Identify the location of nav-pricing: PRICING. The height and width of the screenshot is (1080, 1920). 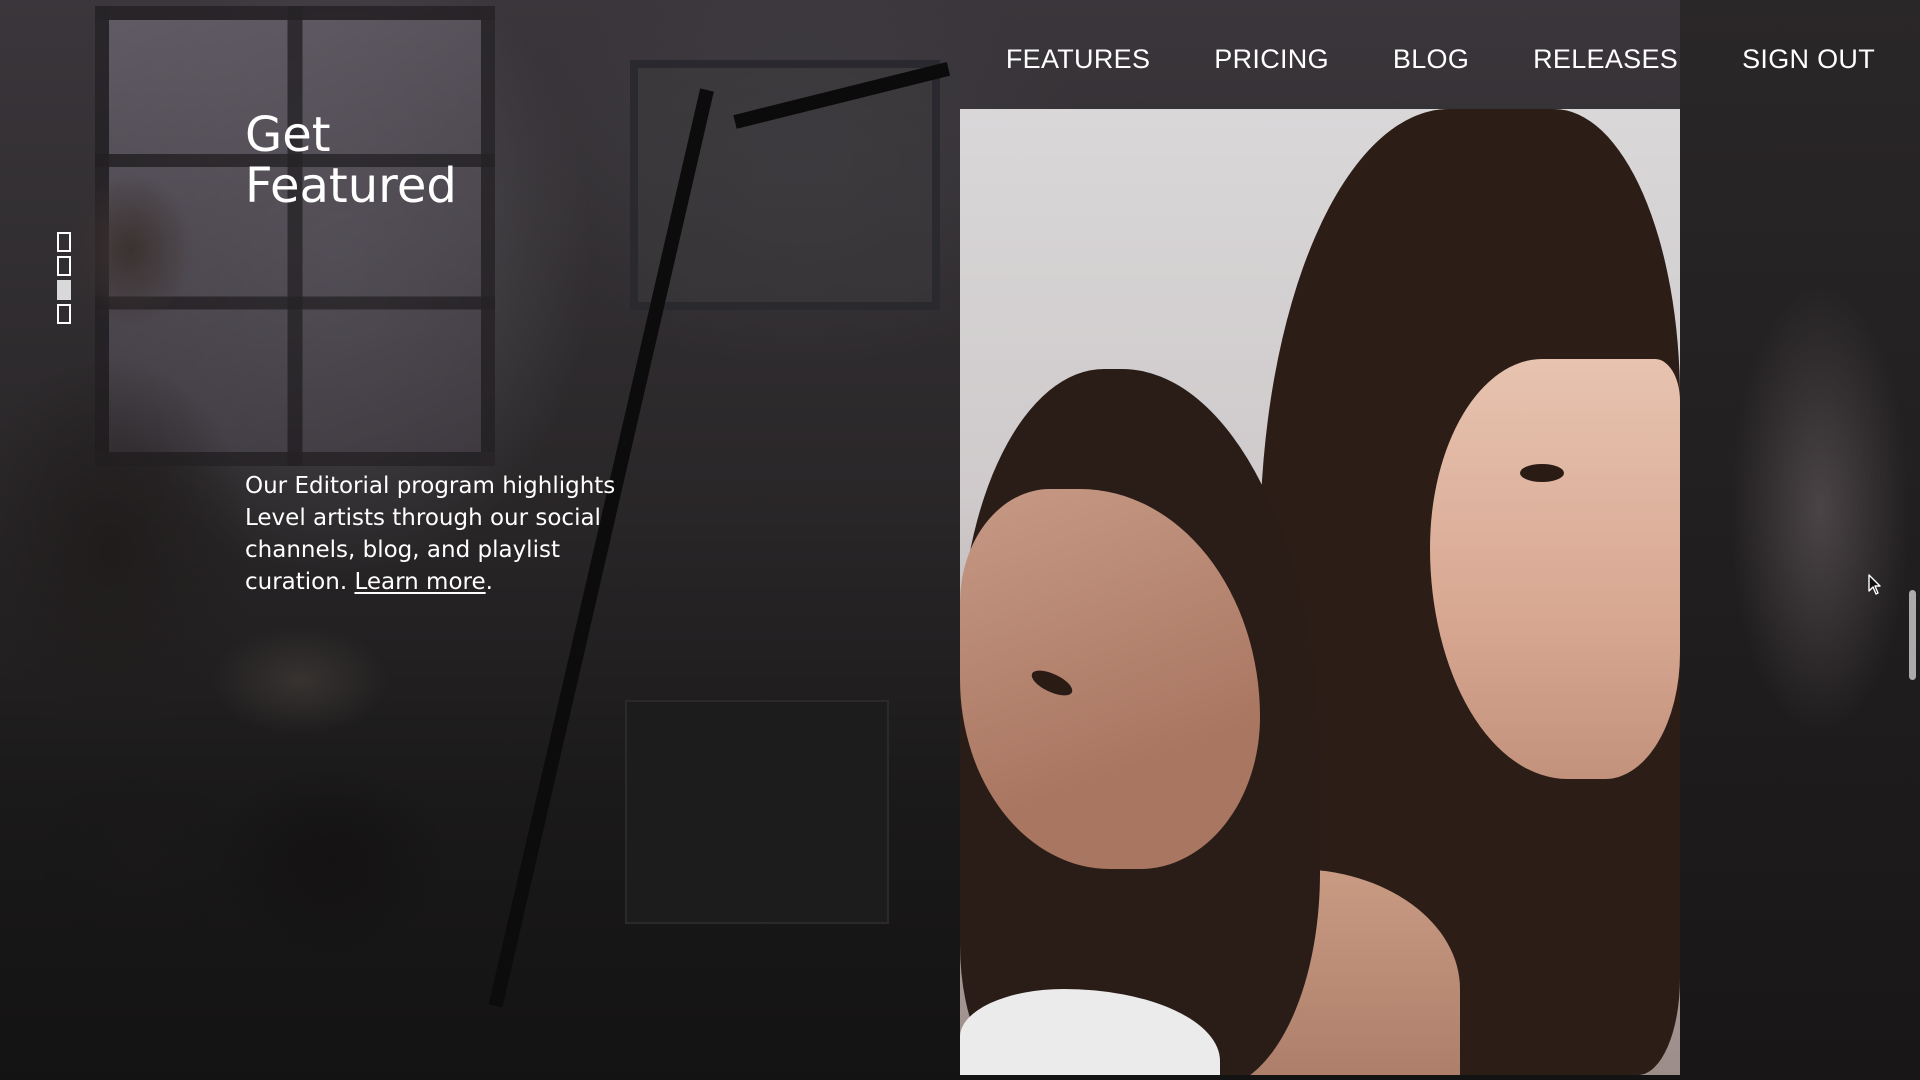
(1271, 59).